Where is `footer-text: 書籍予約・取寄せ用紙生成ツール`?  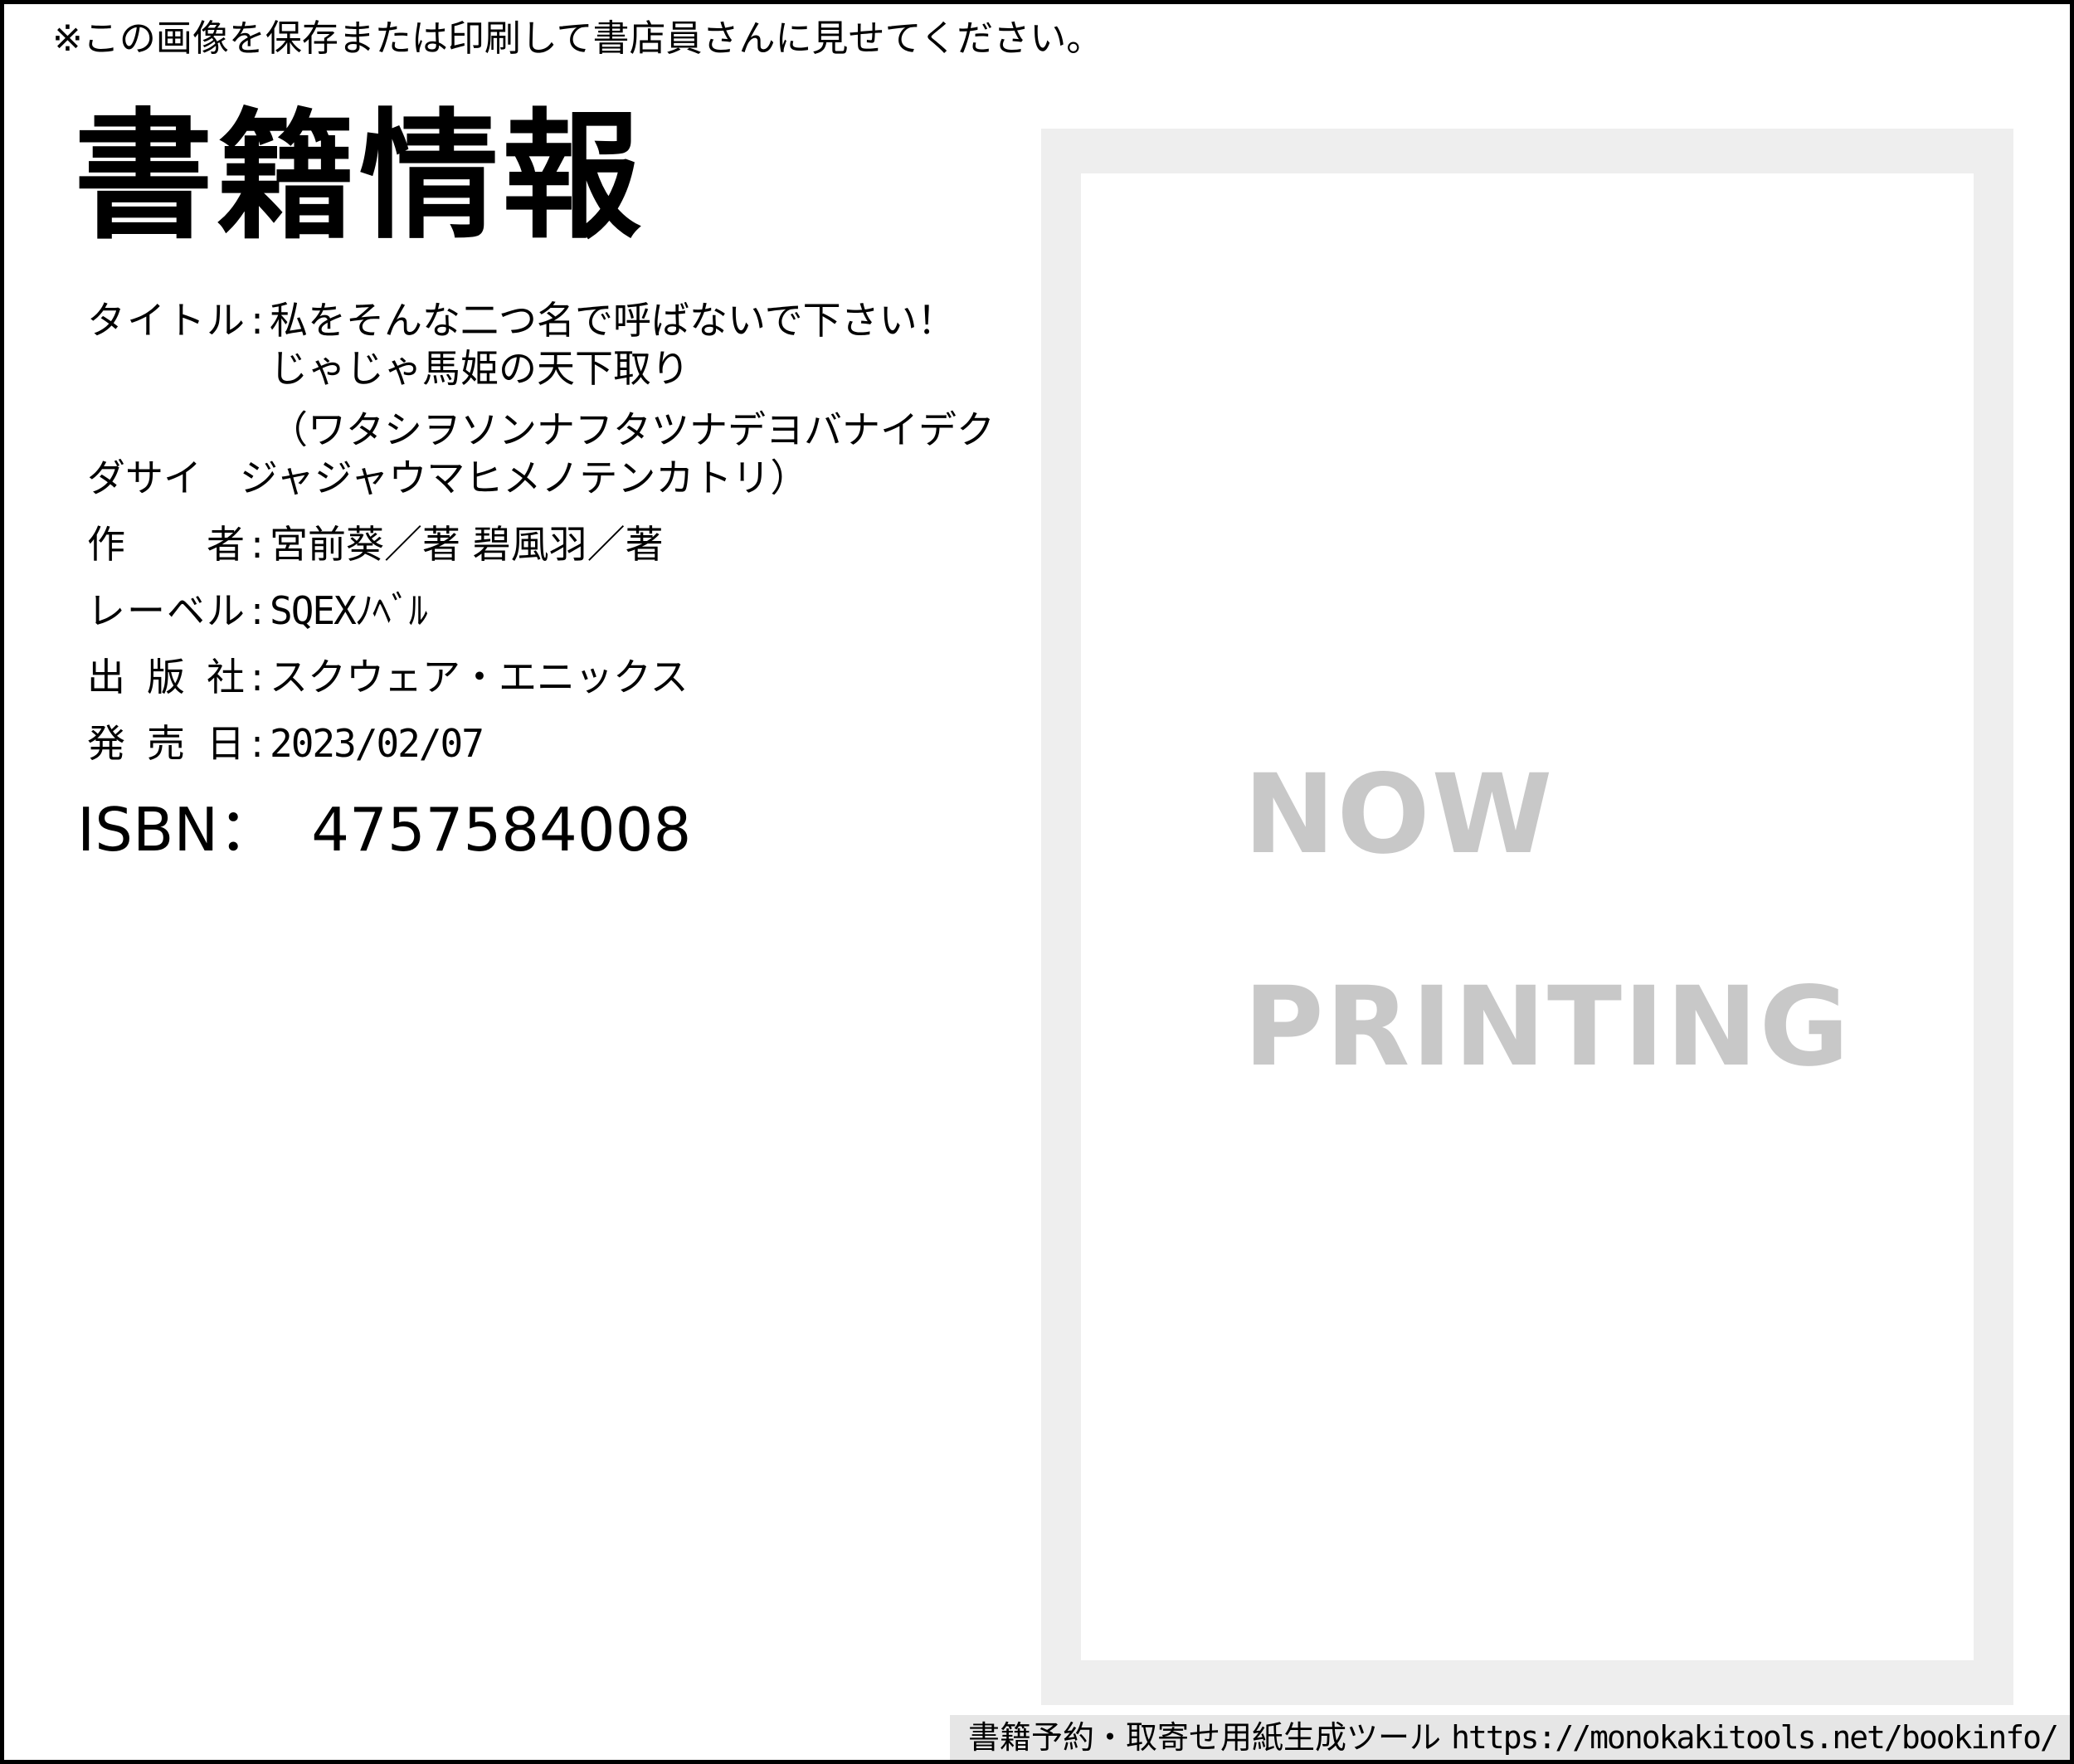 footer-text: 書籍予約・取寄せ用紙生成ツール is located at coordinates (1205, 1737).